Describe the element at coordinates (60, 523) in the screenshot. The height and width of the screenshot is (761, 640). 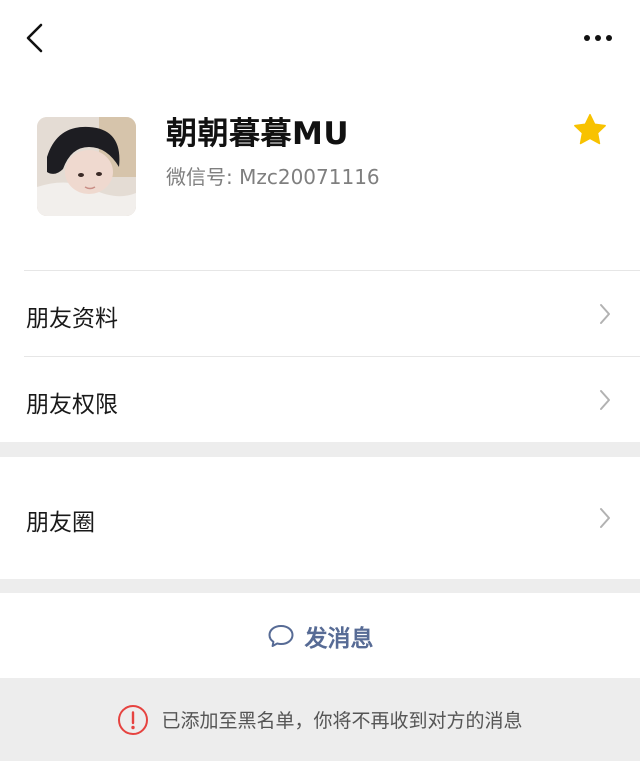
I see `menu-item-label: 朋友圈` at that location.